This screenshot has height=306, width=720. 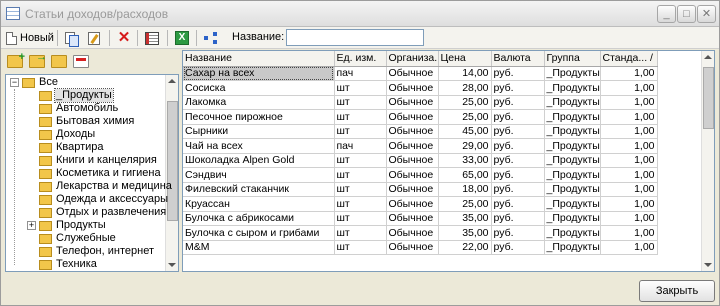 What do you see at coordinates (360, 289) in the screenshot?
I see `footer: Закрыть` at bounding box center [360, 289].